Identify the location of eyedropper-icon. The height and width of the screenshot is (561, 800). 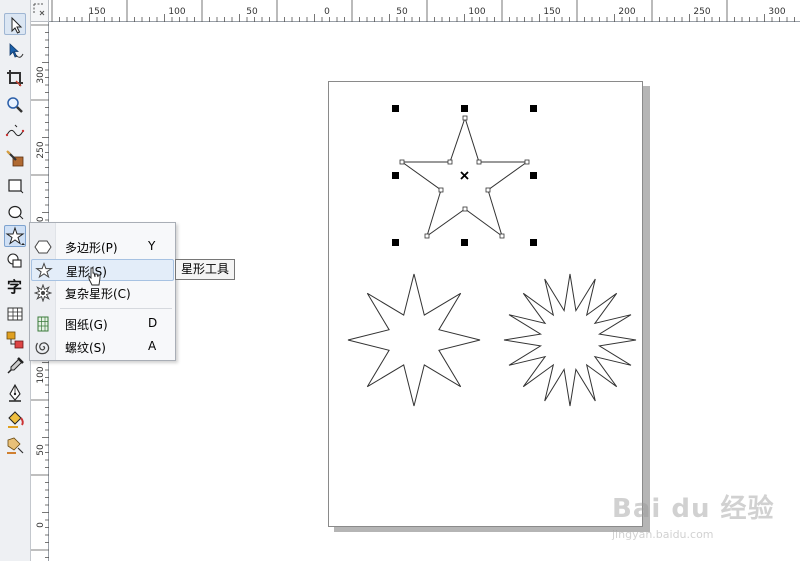
(15, 365).